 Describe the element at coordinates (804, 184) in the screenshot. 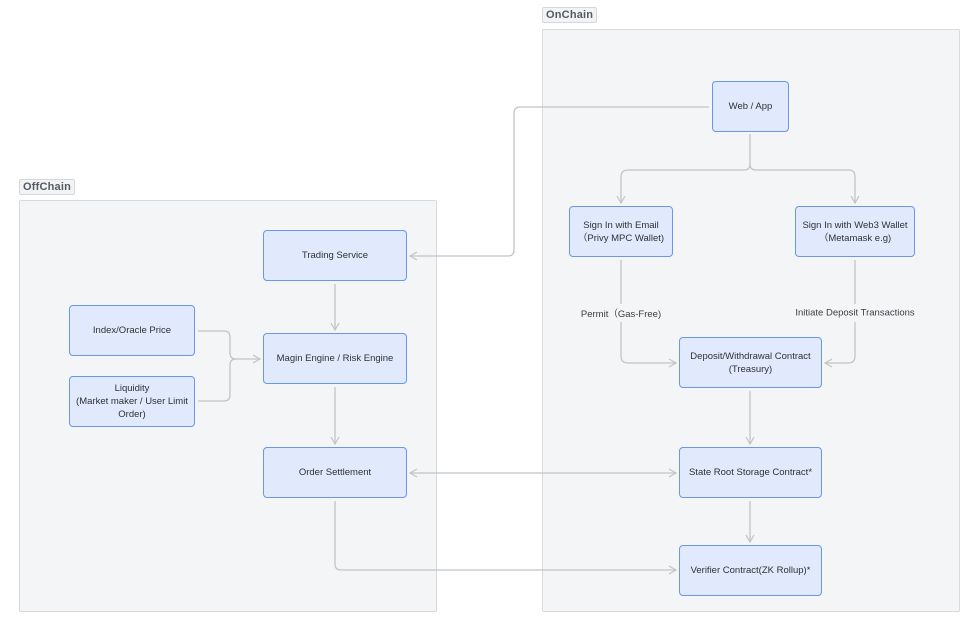

I see `edge-webapp-to-web3` at that location.